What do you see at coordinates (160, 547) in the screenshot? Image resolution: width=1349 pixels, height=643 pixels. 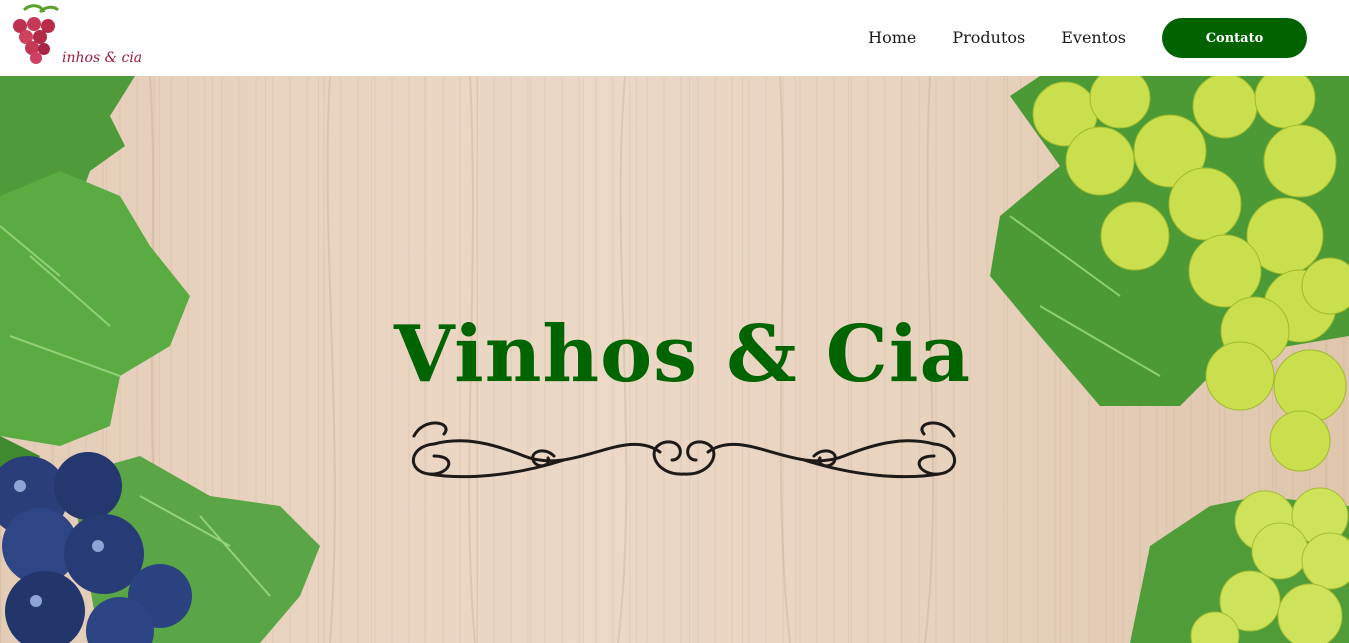 I see `grapes-bottom-left` at bounding box center [160, 547].